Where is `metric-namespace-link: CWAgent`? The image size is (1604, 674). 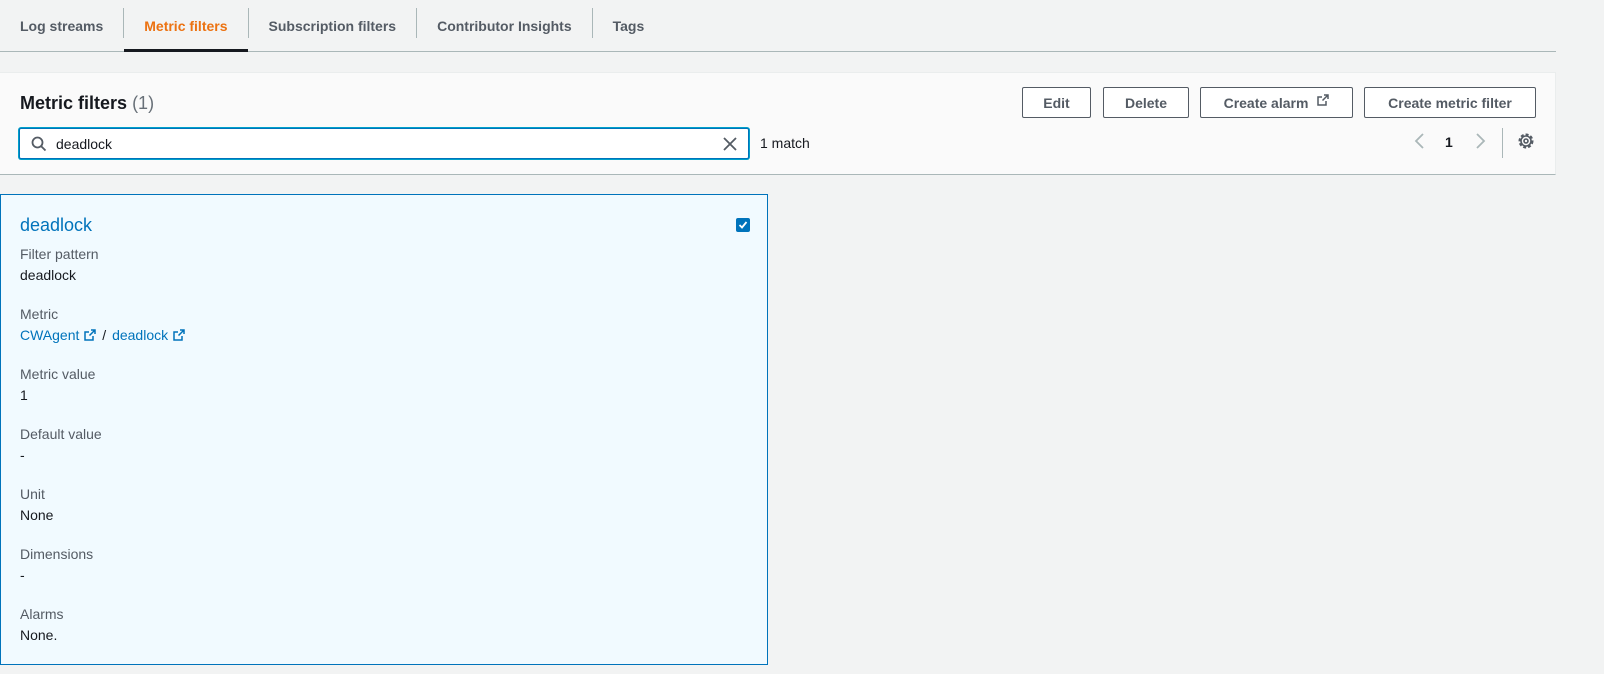
metric-namespace-link: CWAgent is located at coordinates (58, 335).